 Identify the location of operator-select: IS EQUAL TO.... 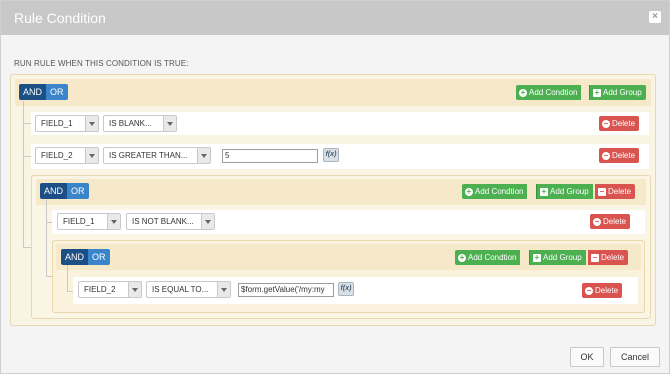
(188, 289).